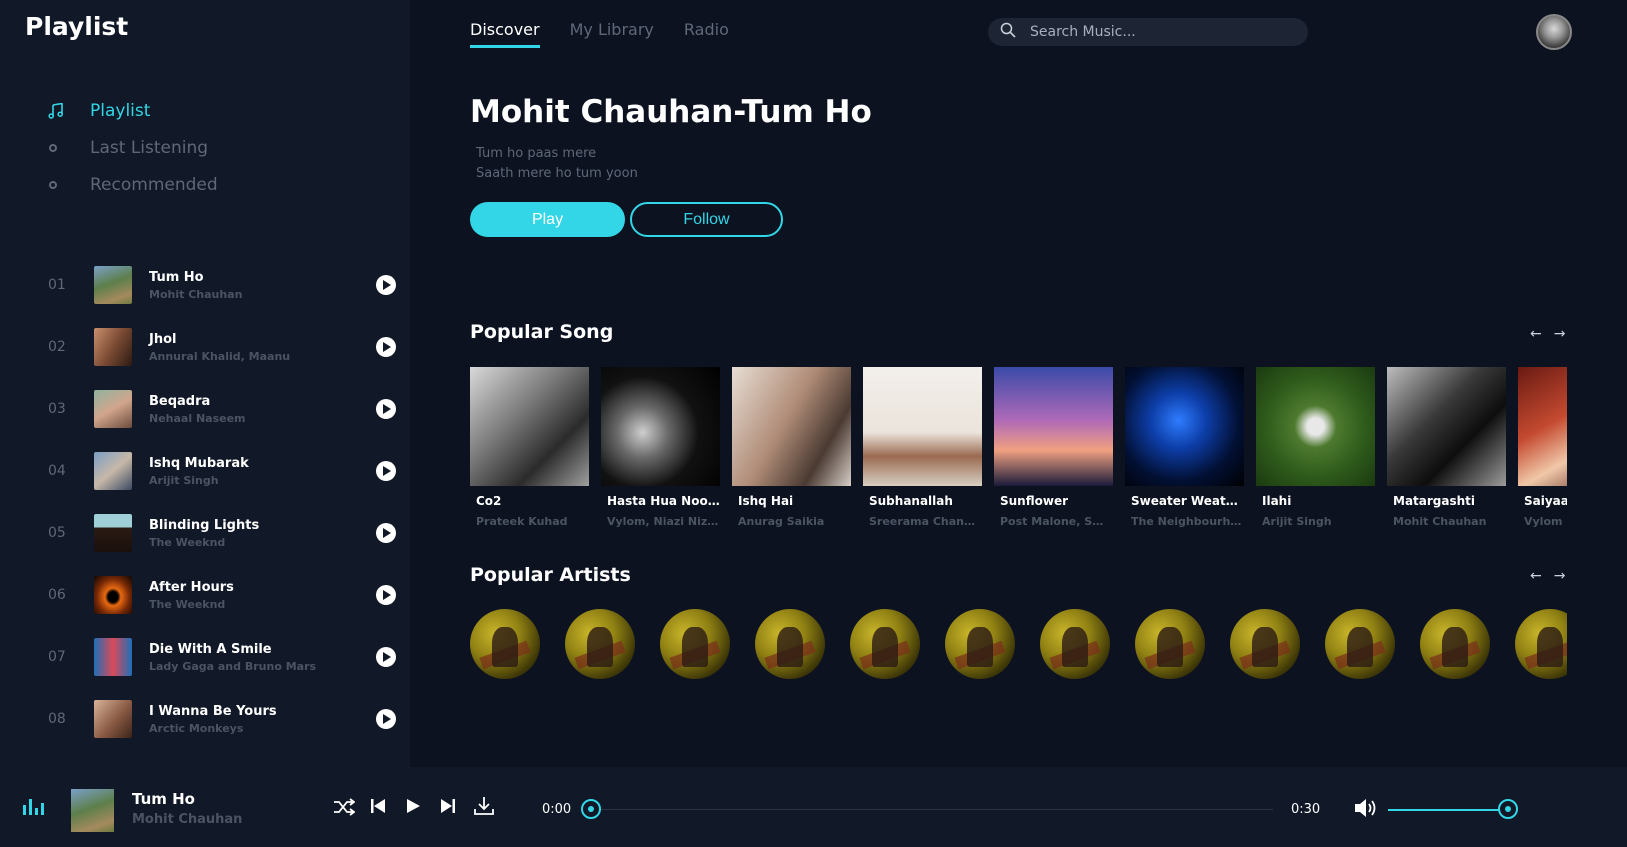 The width and height of the screenshot is (1627, 847). I want to click on dot-icon, so click(53, 184).